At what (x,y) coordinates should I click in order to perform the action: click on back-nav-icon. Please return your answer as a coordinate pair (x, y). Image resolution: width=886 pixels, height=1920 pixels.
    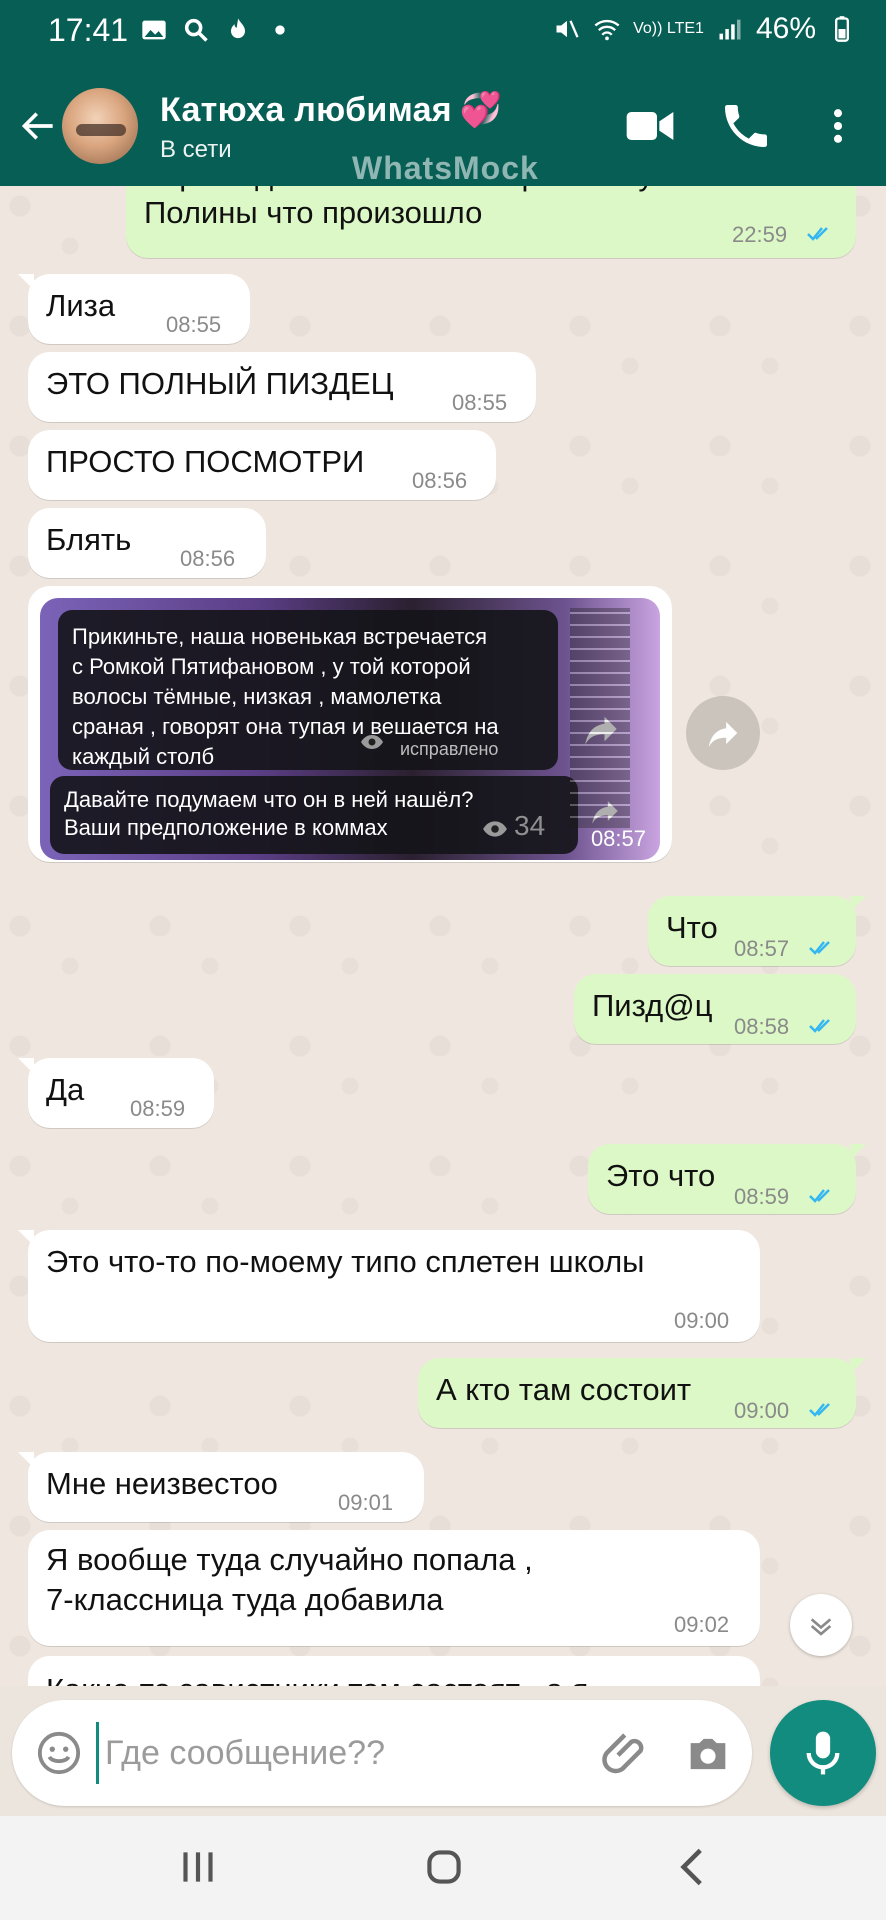
    Looking at the image, I should click on (694, 1867).